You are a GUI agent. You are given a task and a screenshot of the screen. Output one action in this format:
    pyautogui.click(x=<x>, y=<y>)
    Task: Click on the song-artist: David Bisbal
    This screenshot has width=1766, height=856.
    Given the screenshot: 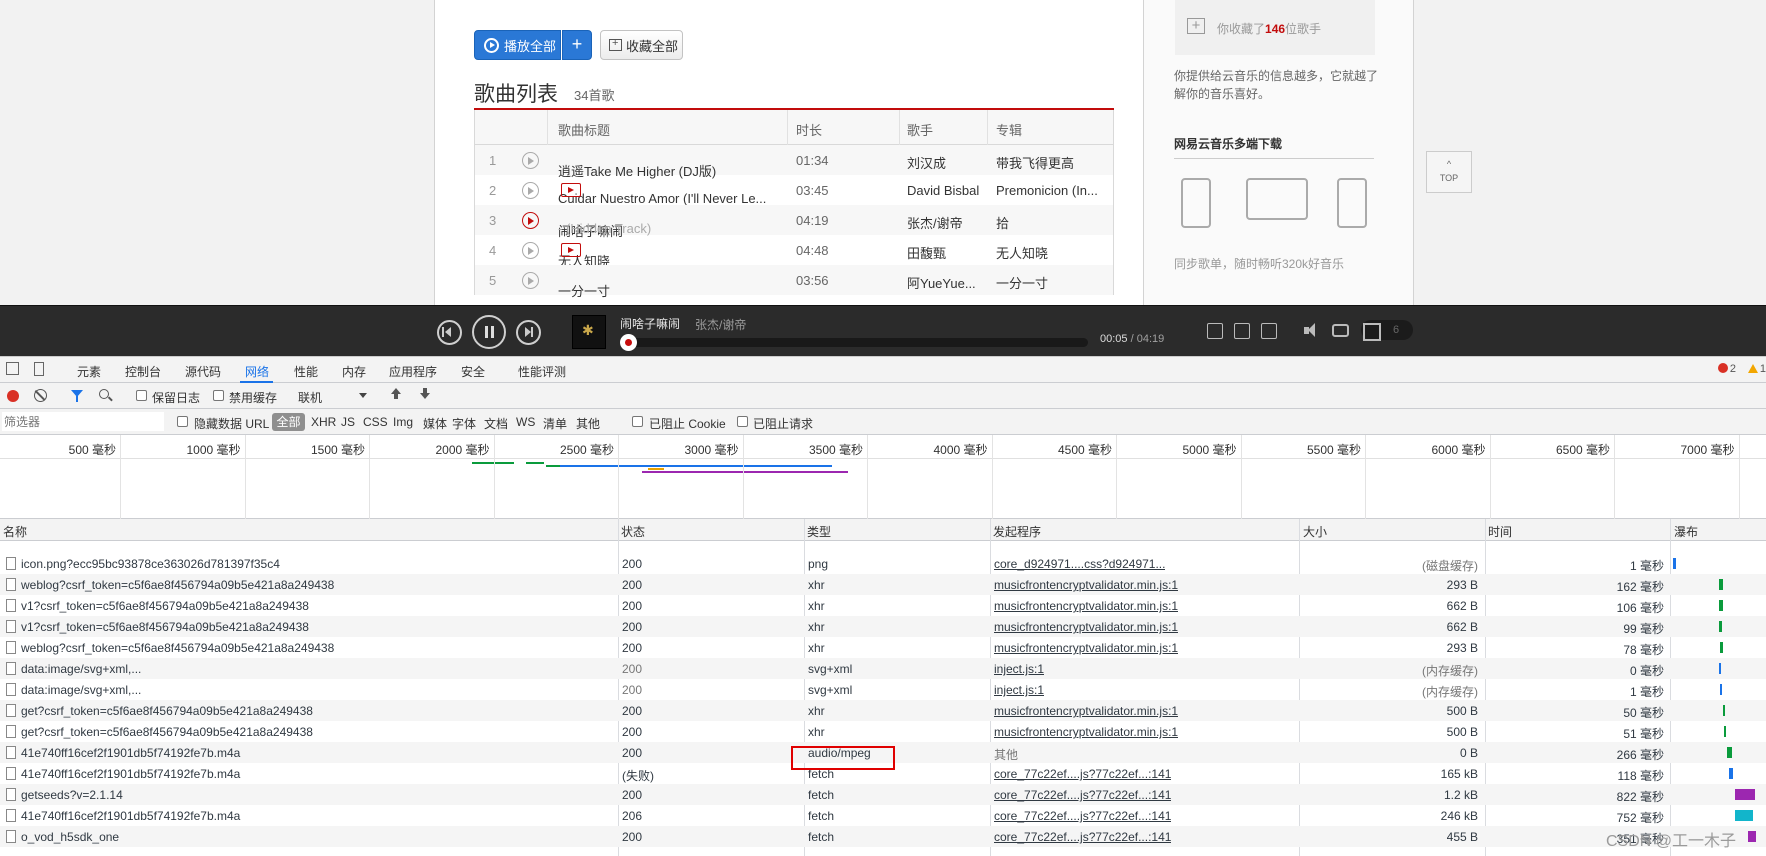 What is the action you would take?
    pyautogui.click(x=943, y=190)
    